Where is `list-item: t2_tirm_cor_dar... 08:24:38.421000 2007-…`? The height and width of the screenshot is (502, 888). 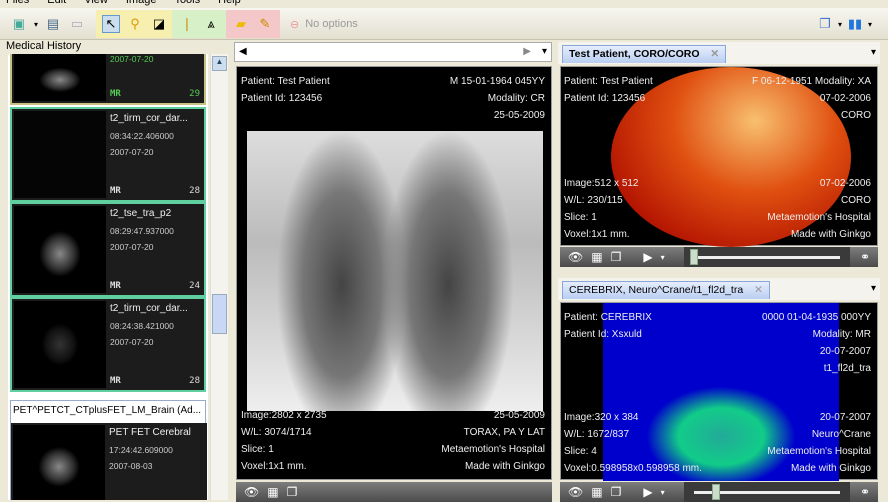
list-item: t2_tirm_cor_dar... 08:24:38.421000 2007-… is located at coordinates (108, 344).